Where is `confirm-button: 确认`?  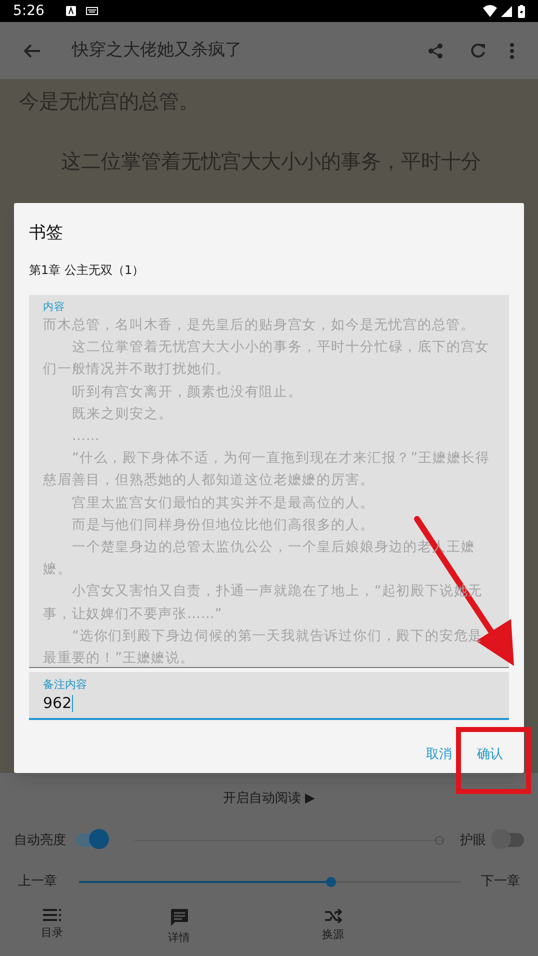 confirm-button: 确认 is located at coordinates (490, 754).